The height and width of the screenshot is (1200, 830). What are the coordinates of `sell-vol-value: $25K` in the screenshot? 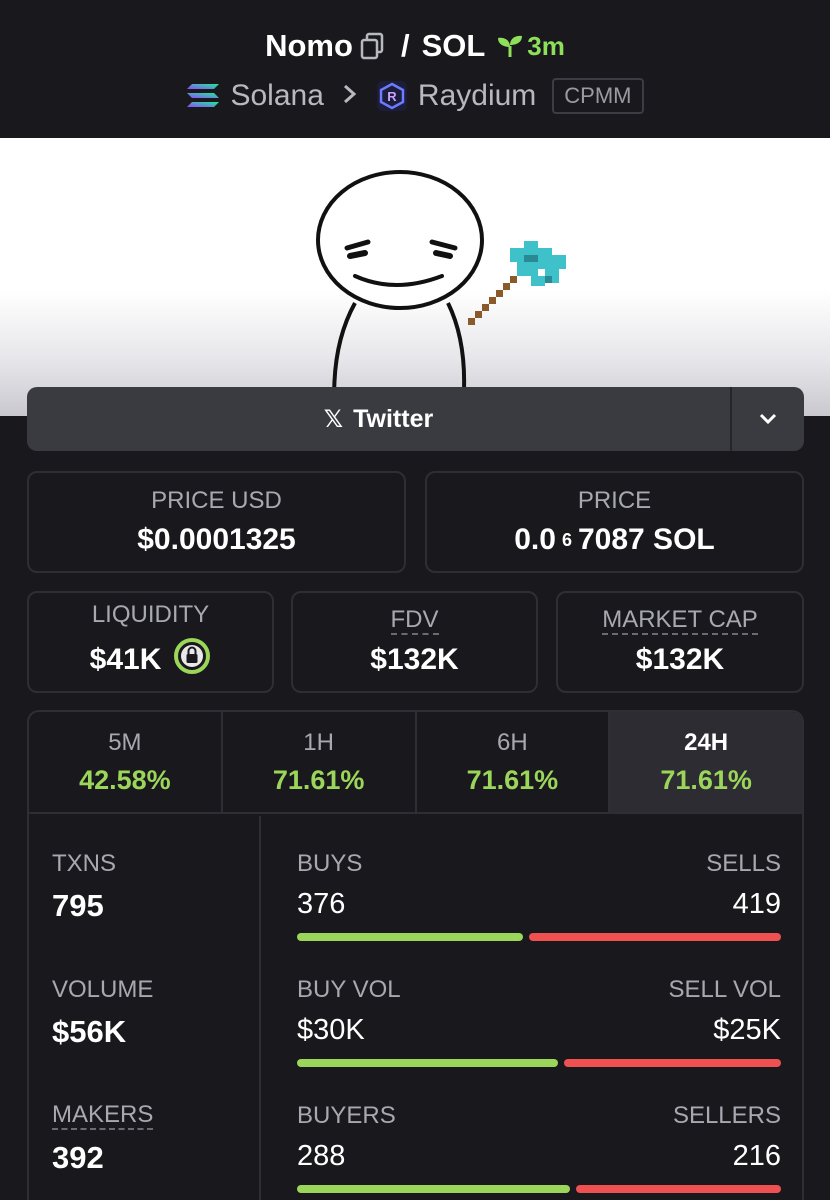 It's located at (747, 1030).